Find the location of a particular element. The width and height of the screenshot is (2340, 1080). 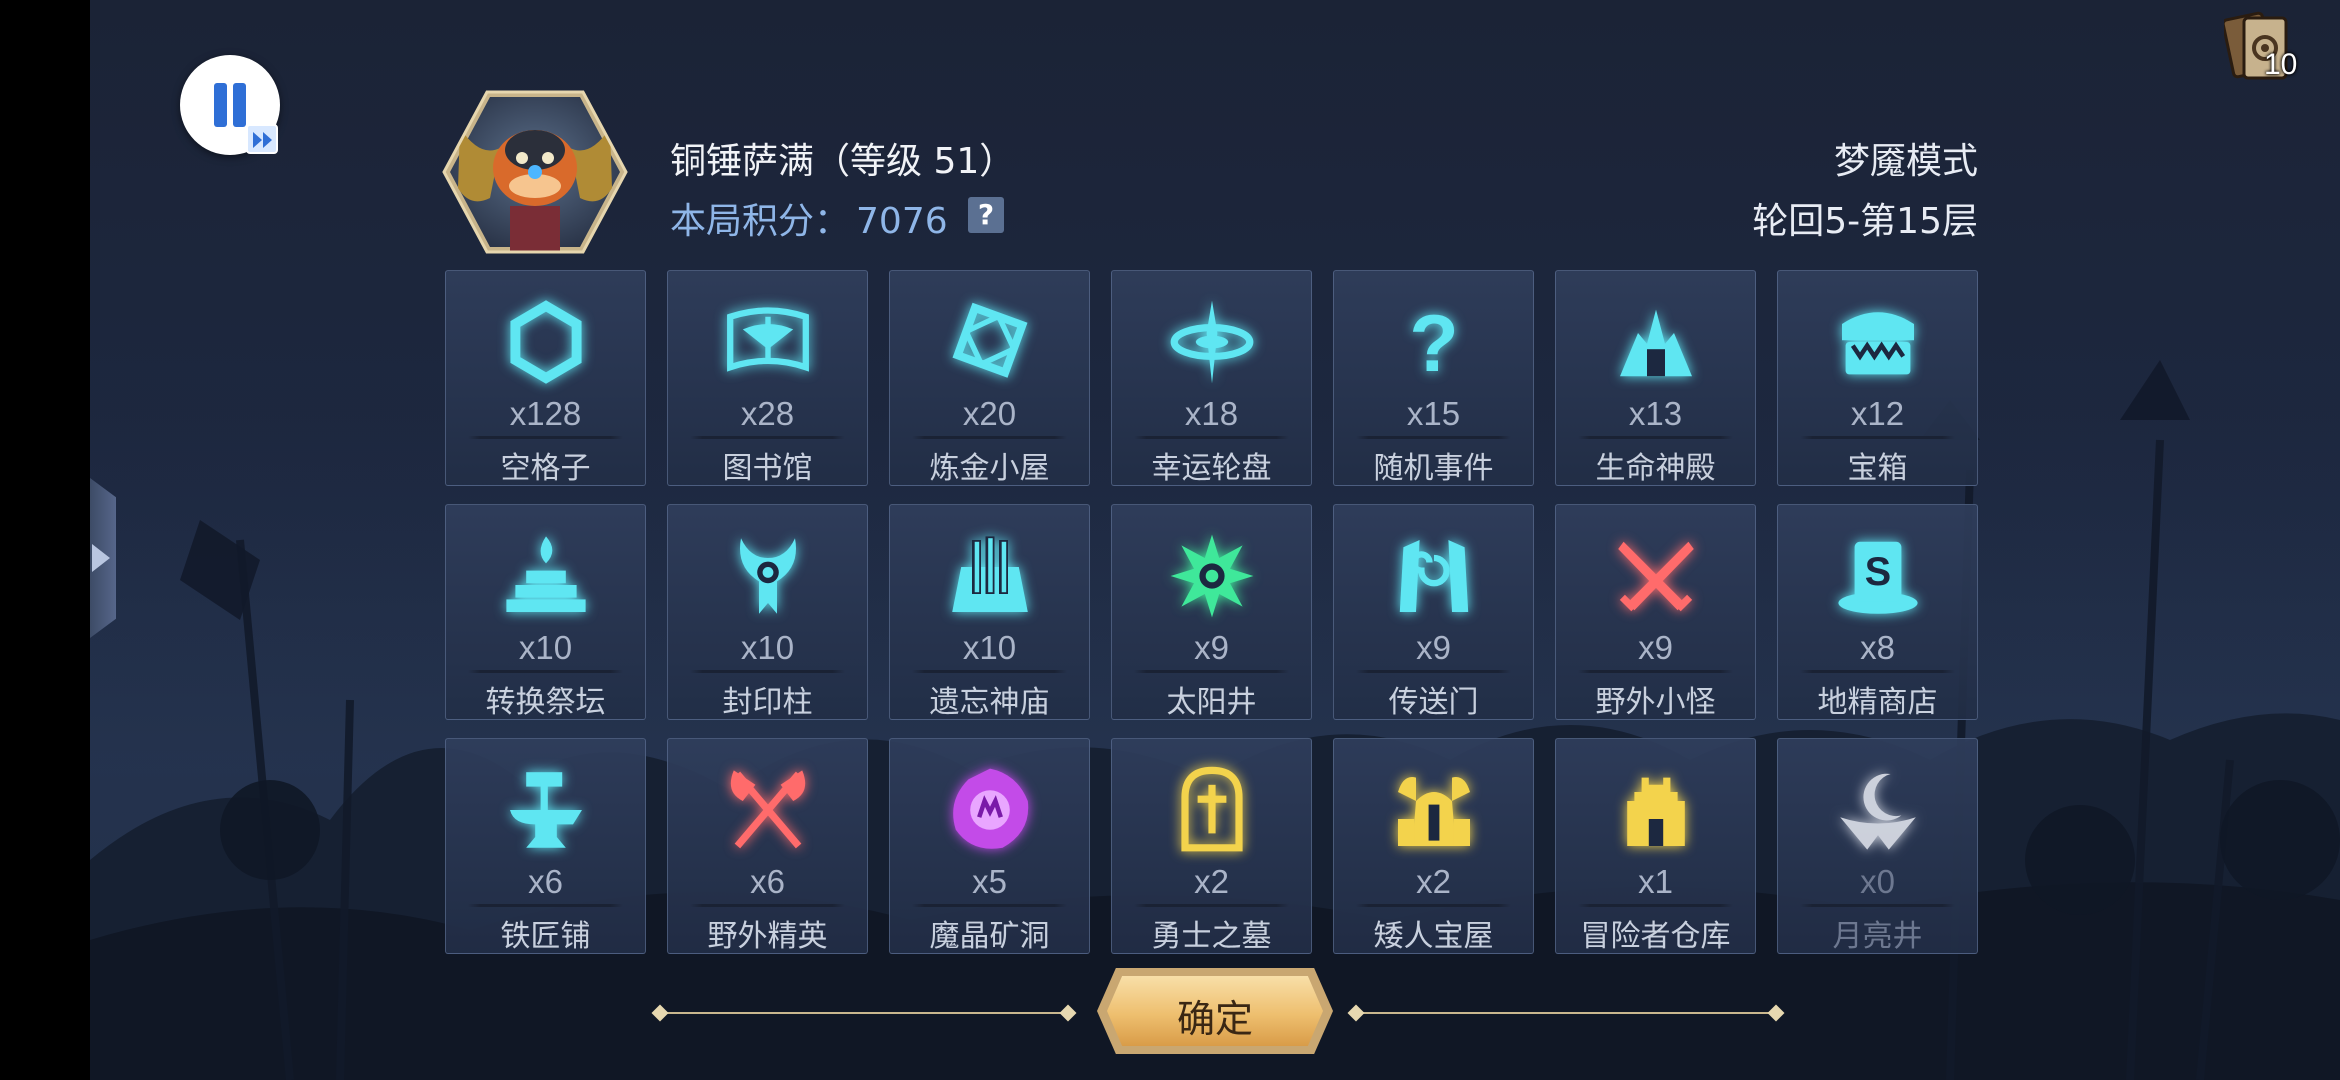

confirm-label: 确定 is located at coordinates (1214, 1019).